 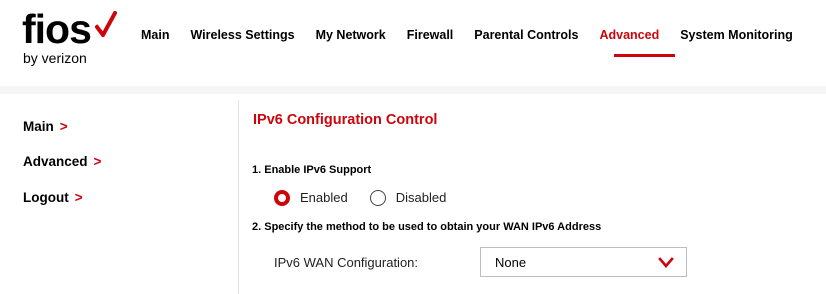 I want to click on radio-disabled: Disabled, so click(x=408, y=198).